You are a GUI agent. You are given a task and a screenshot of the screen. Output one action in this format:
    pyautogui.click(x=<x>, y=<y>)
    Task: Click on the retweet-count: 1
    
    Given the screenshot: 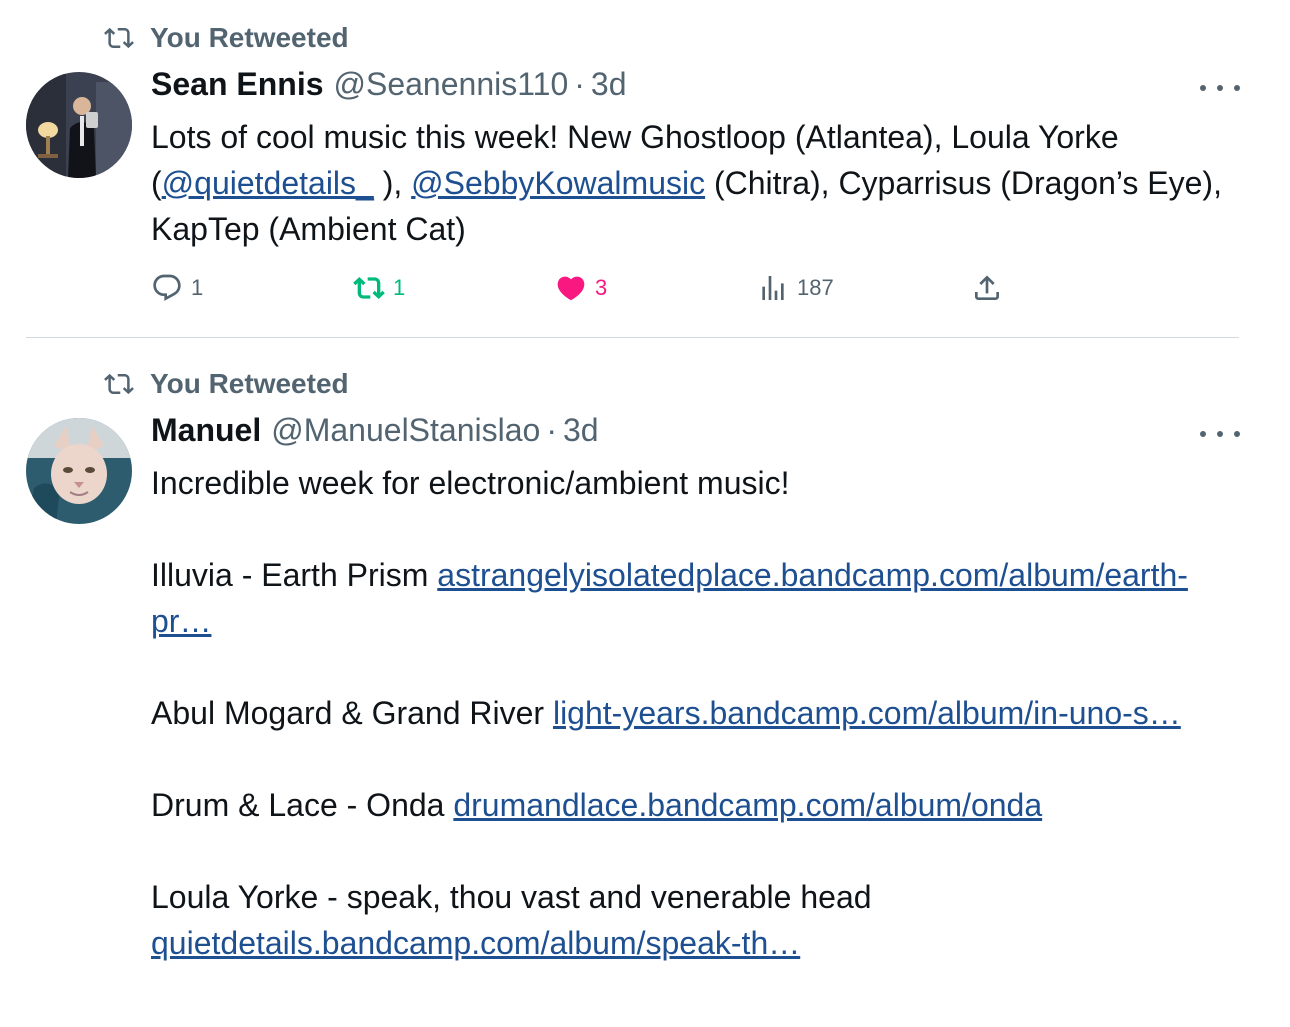 What is the action you would take?
    pyautogui.click(x=399, y=287)
    